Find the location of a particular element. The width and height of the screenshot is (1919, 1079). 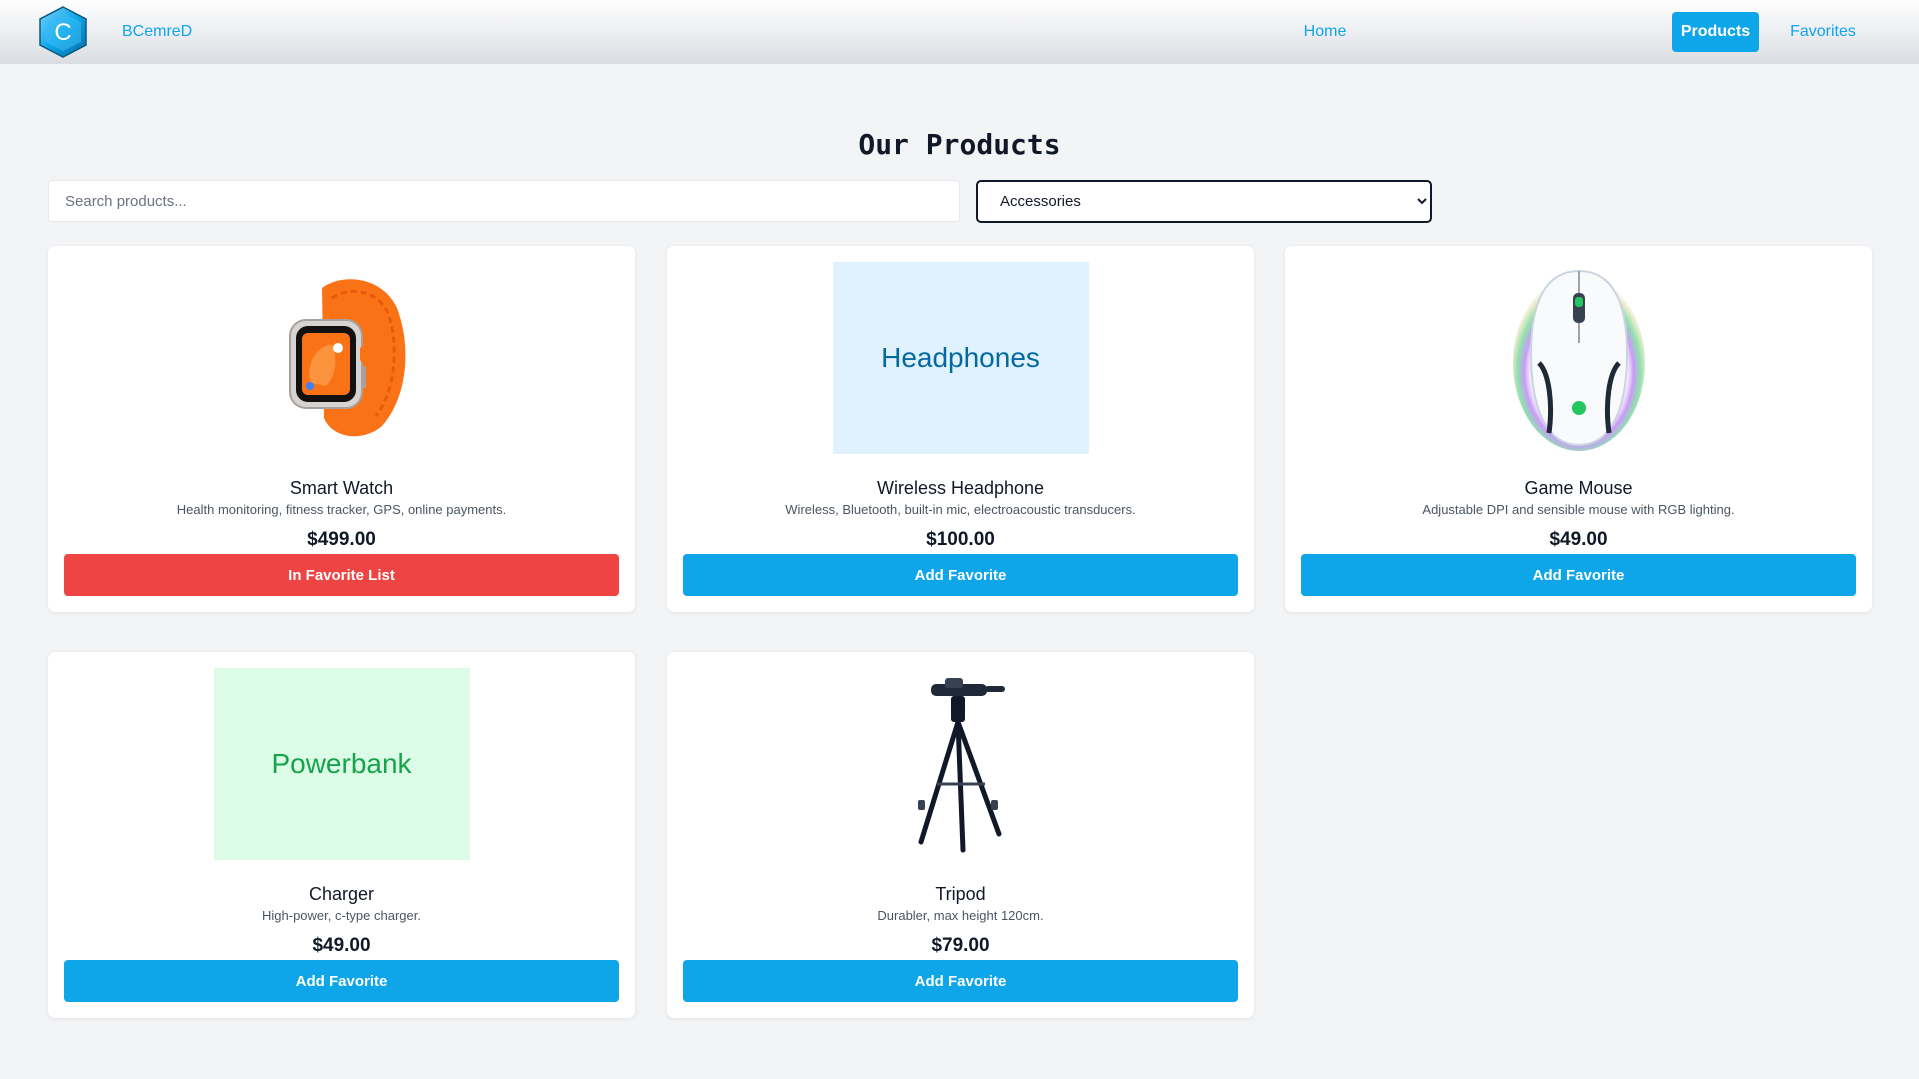

top-navbar: C BCemreD Home Products Favorites is located at coordinates (959, 32).